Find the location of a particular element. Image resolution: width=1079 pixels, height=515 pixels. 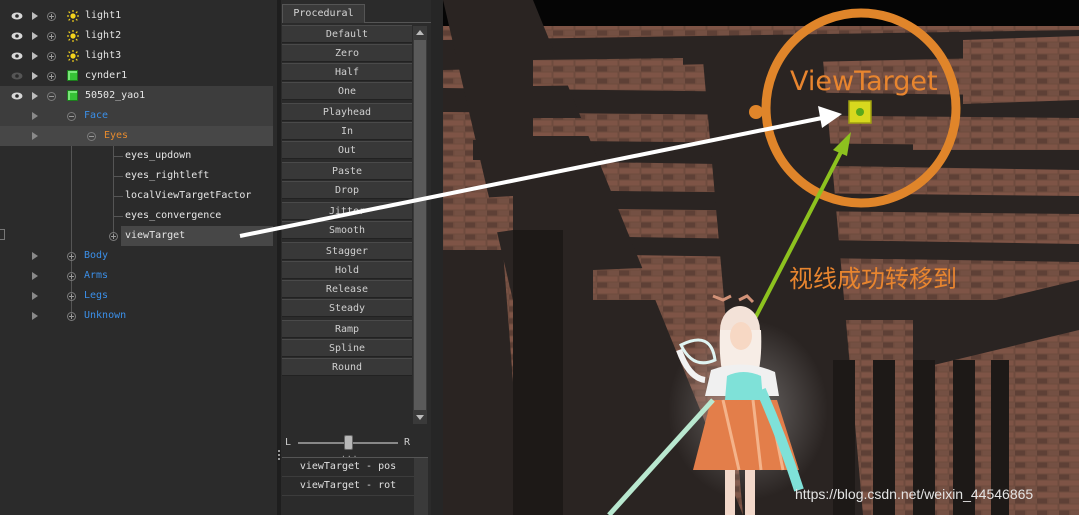

outliner-row-light2: light2 is located at coordinates (136, 36).